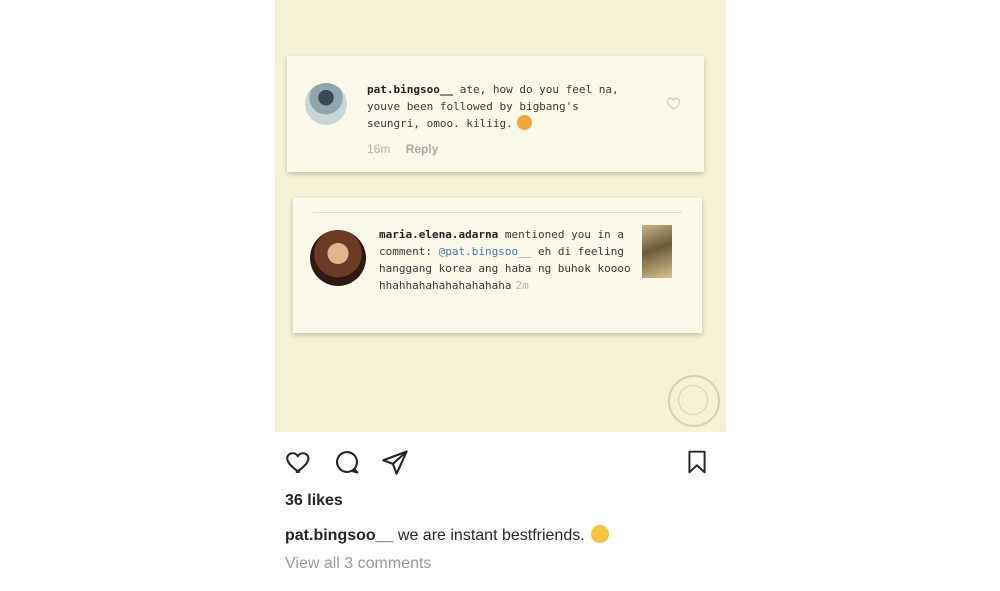 This screenshot has height=591, width=1000. Describe the element at coordinates (358, 564) in the screenshot. I see `view-all-comments-link: View all 3 comments` at that location.